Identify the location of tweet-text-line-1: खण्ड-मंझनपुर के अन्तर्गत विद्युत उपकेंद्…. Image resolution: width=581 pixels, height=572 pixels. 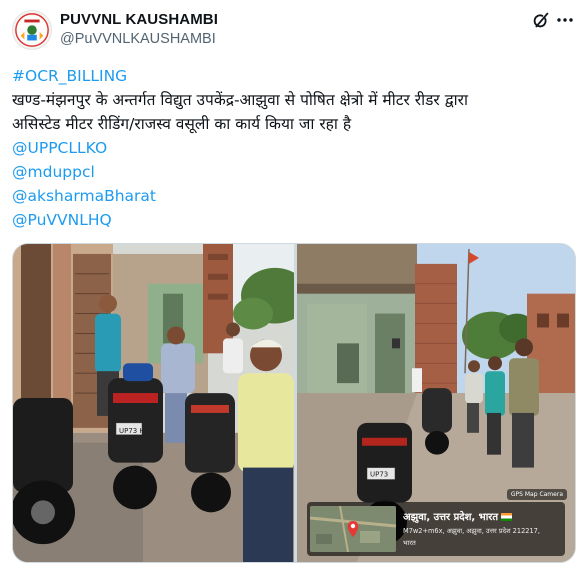
(240, 100).